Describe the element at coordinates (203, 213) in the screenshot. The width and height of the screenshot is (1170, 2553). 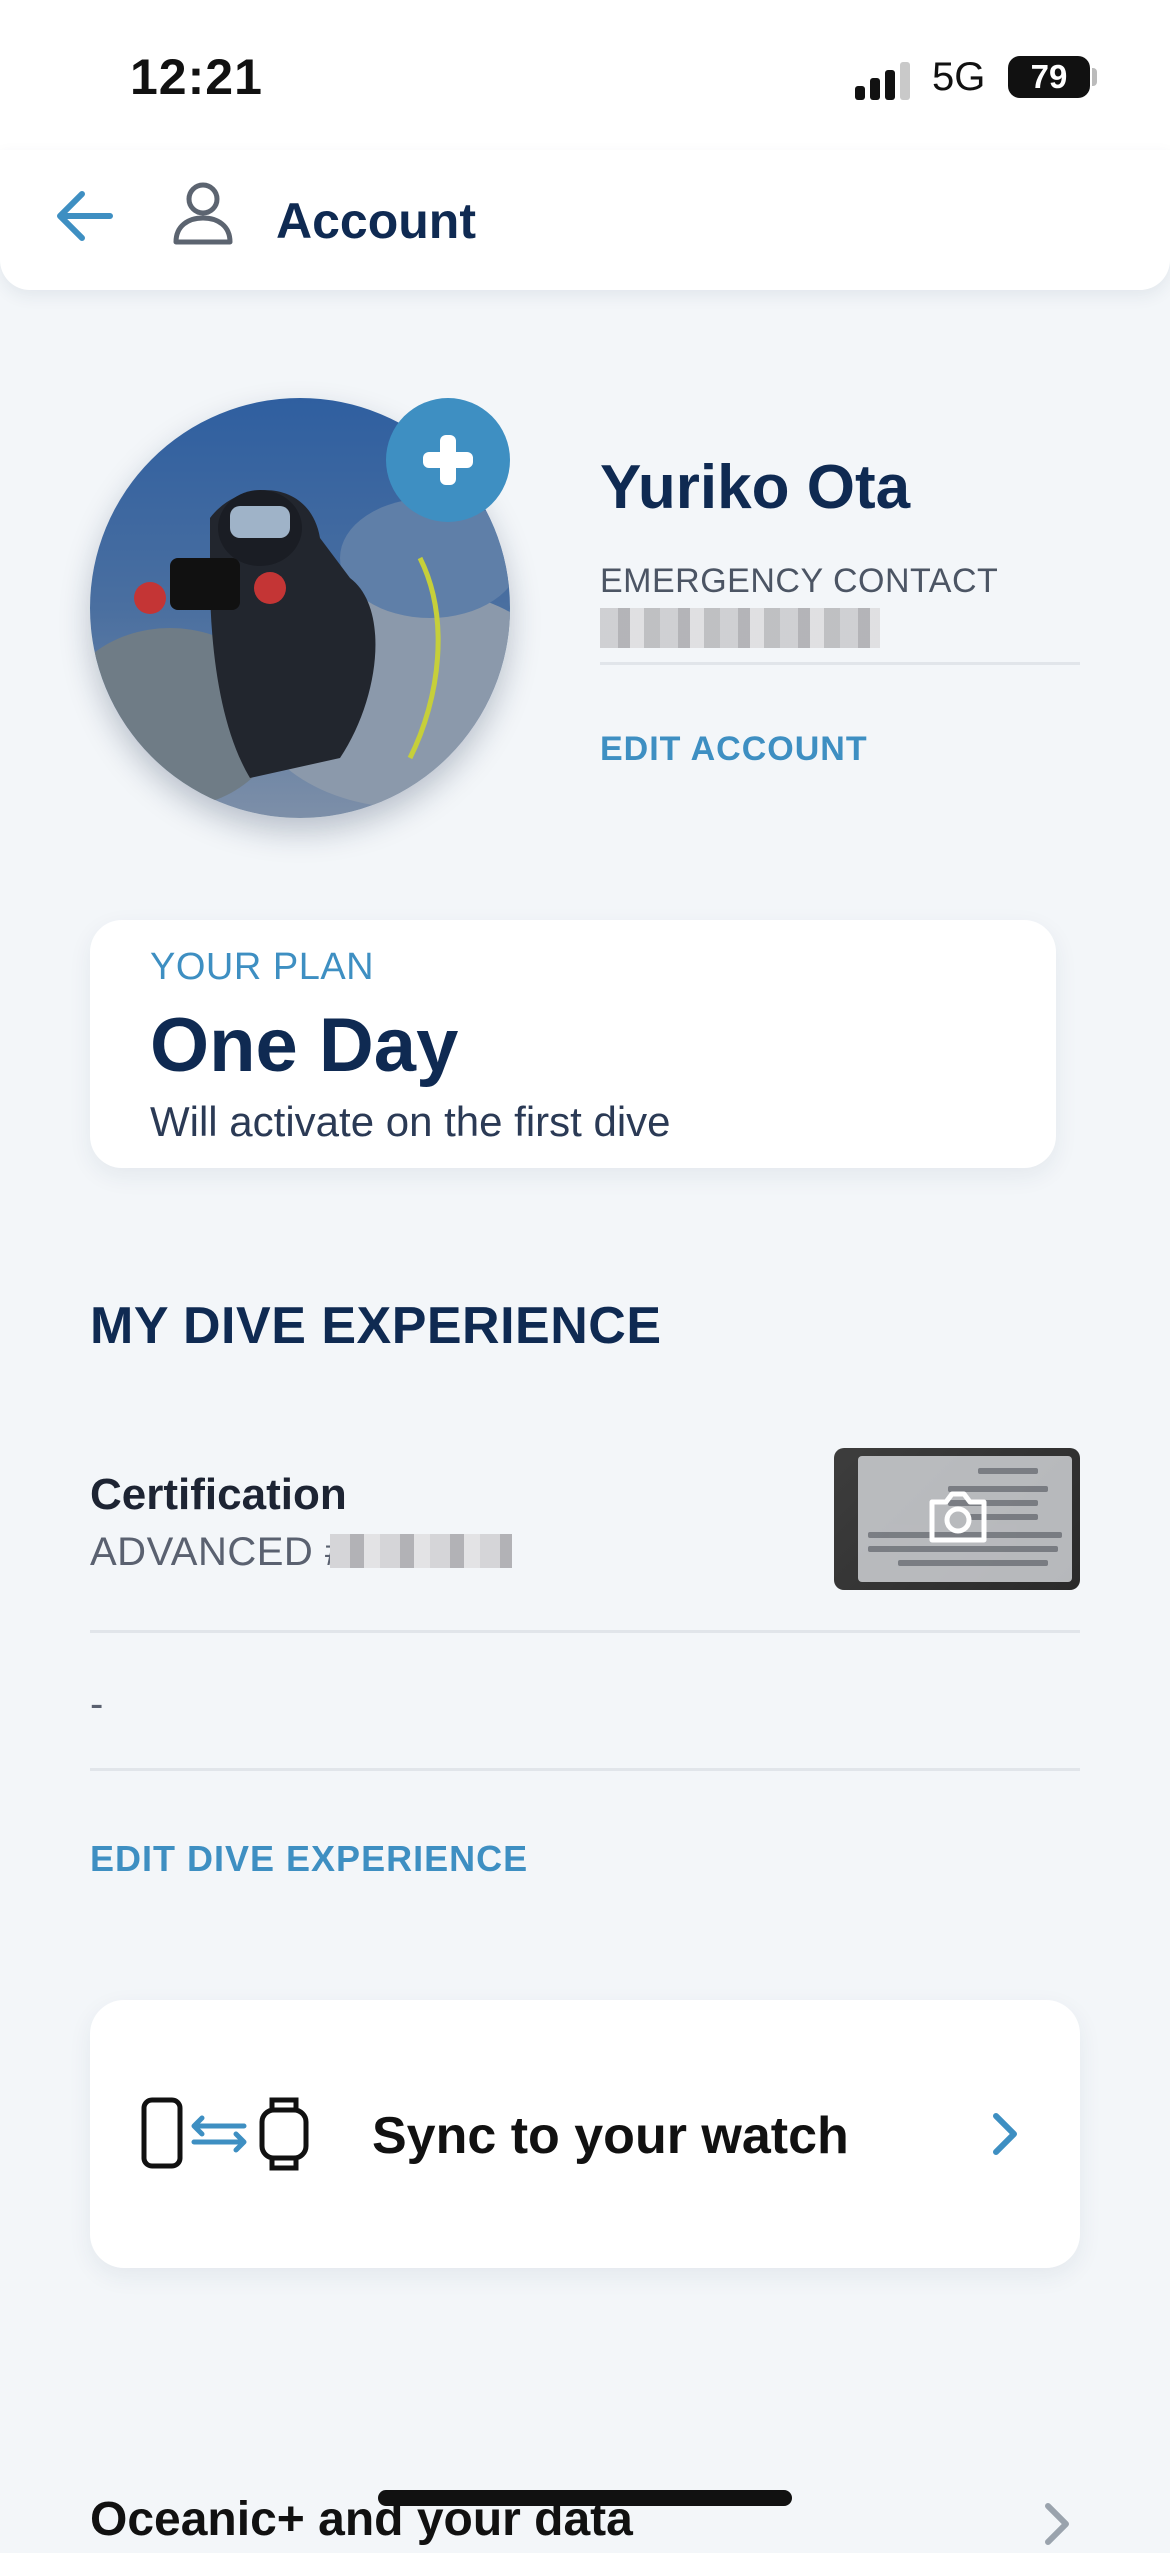
I see `person-icon` at that location.